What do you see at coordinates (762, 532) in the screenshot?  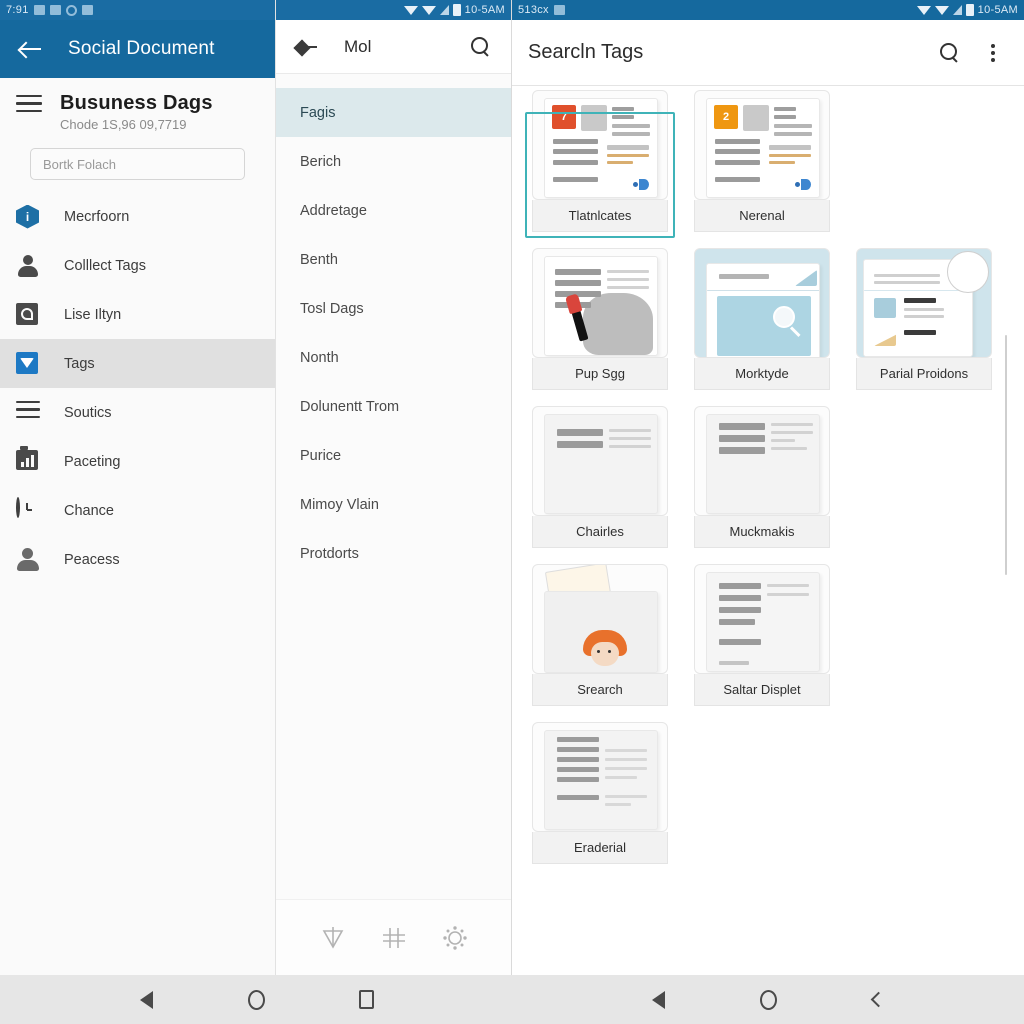 I see `card-label: Muckmakis` at bounding box center [762, 532].